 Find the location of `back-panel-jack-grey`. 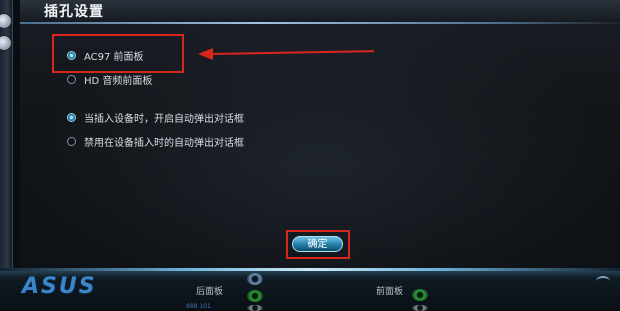

back-panel-jack-grey is located at coordinates (255, 308).